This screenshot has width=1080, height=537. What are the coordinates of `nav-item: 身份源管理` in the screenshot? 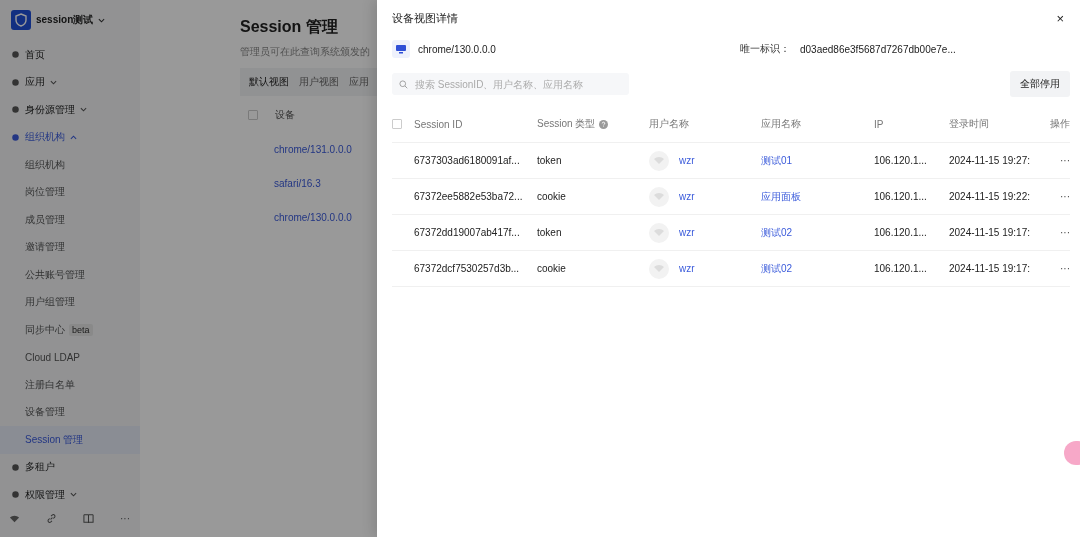 It's located at (70, 110).